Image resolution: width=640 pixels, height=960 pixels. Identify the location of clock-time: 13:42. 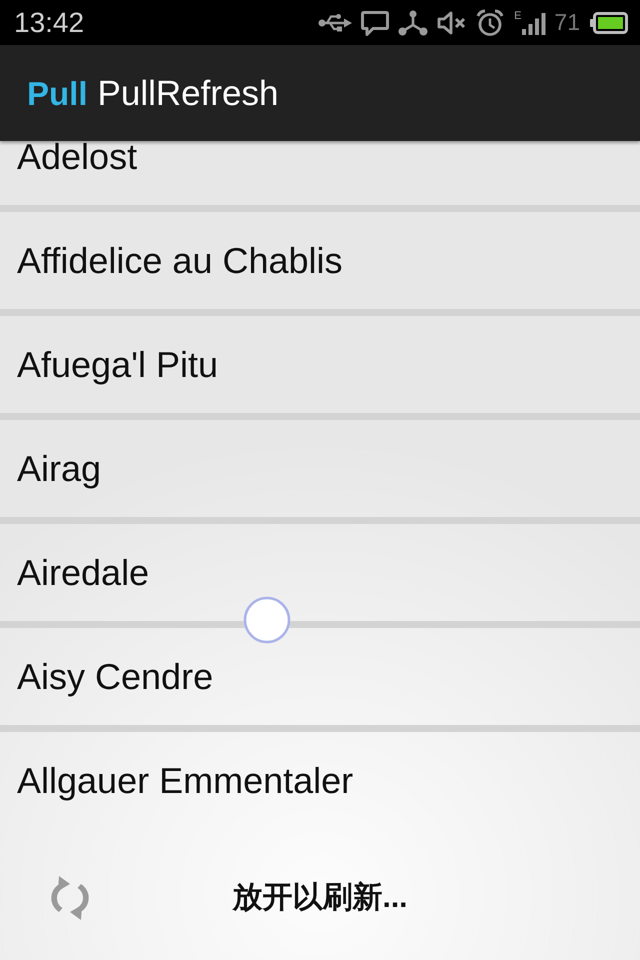
(49, 22).